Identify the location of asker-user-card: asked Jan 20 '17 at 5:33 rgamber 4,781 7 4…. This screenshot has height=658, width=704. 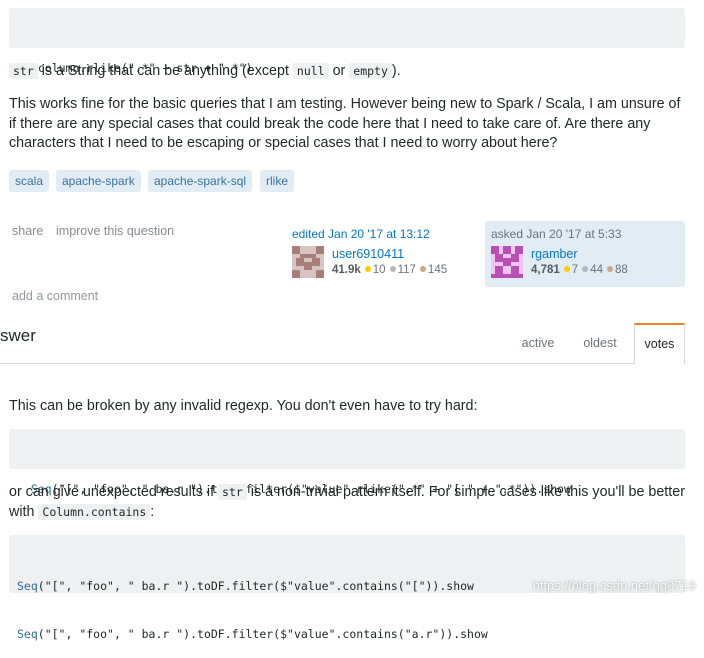
(585, 254).